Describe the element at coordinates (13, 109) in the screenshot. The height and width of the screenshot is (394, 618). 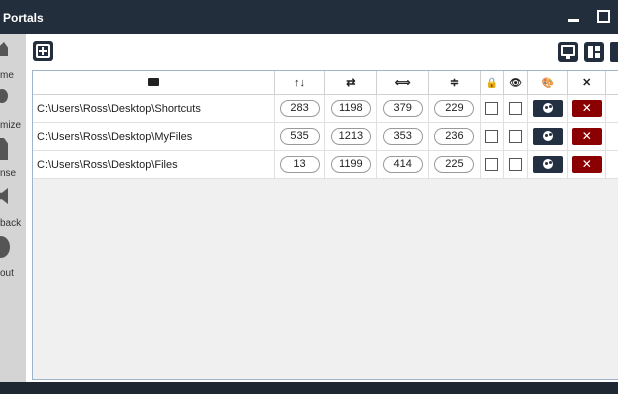
I see `sidebar-item-customize: mize` at that location.